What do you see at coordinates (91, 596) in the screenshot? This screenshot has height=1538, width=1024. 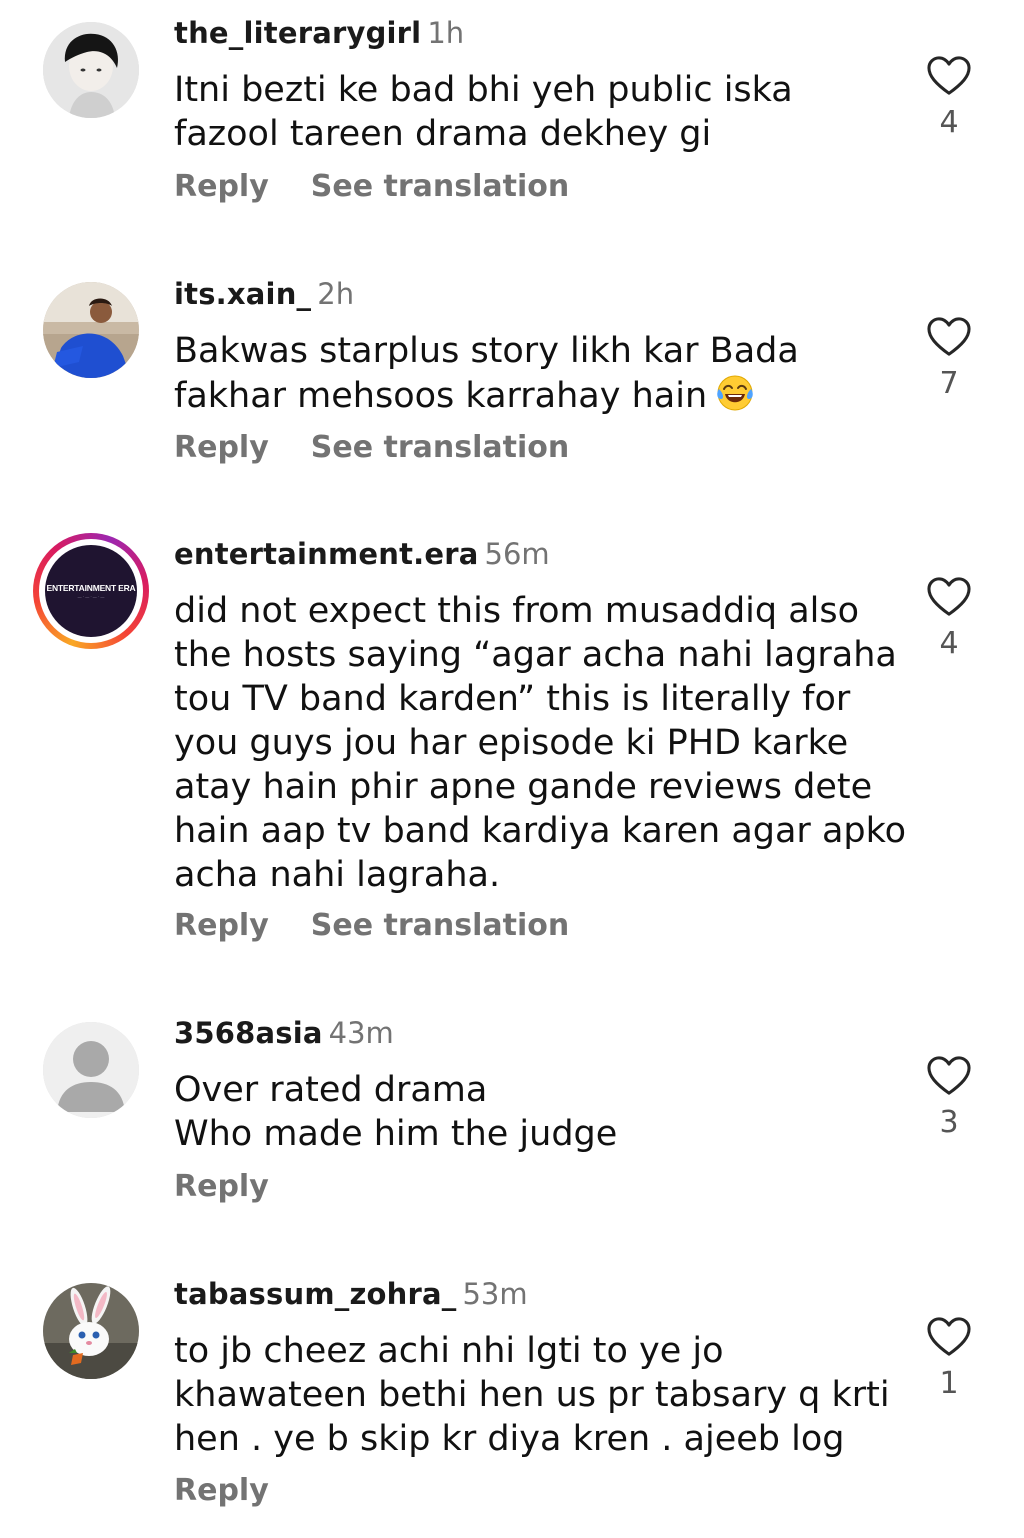 I see `avatar-logo-subline: — · — · — · —` at bounding box center [91, 596].